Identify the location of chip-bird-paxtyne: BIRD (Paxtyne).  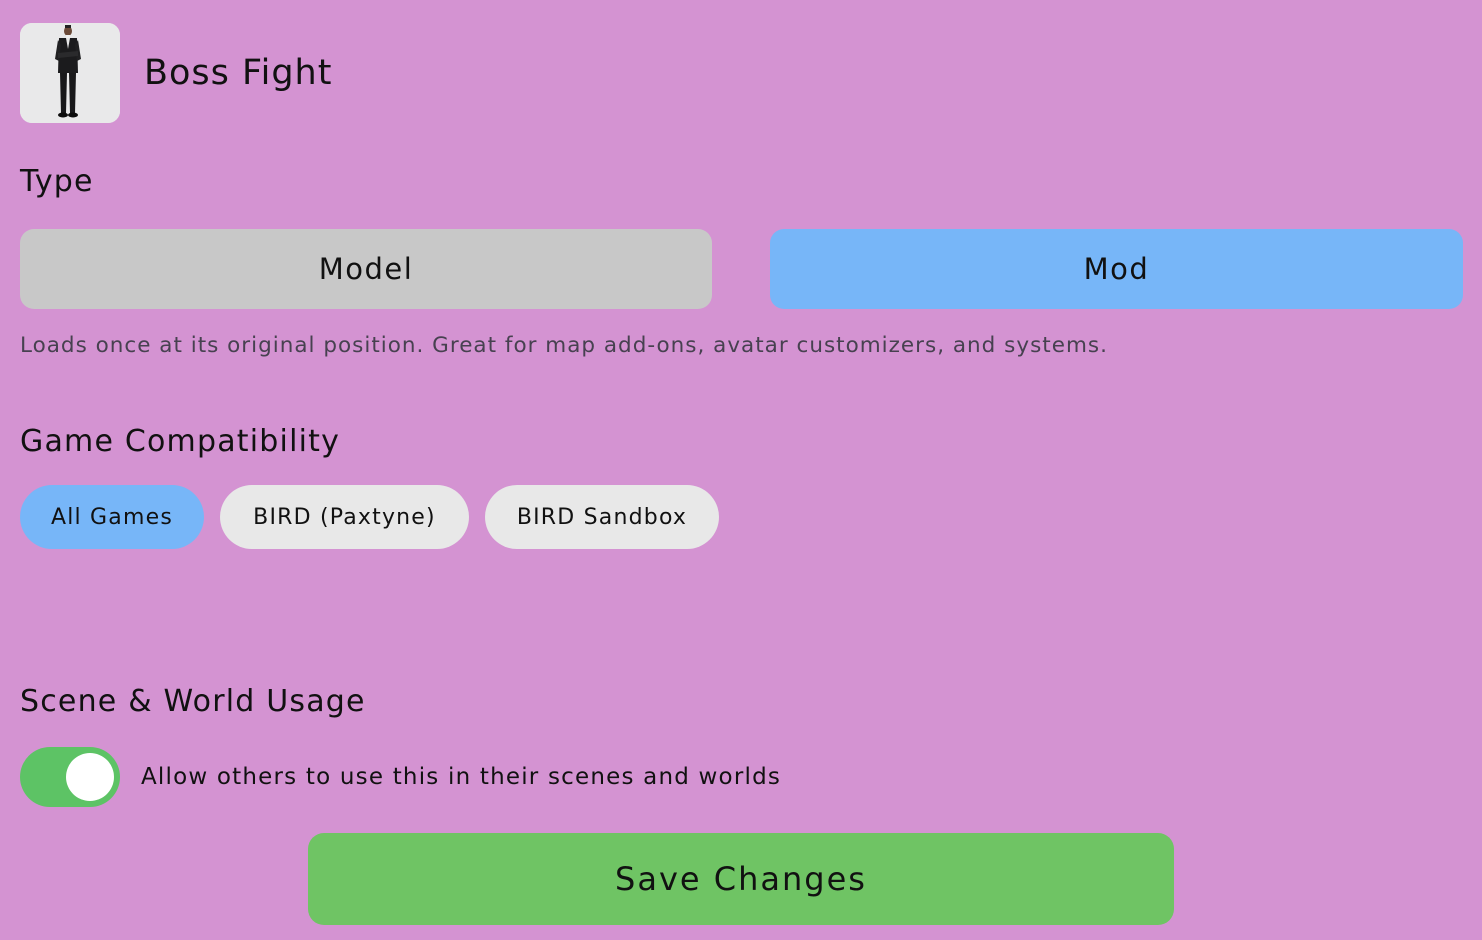
(344, 517).